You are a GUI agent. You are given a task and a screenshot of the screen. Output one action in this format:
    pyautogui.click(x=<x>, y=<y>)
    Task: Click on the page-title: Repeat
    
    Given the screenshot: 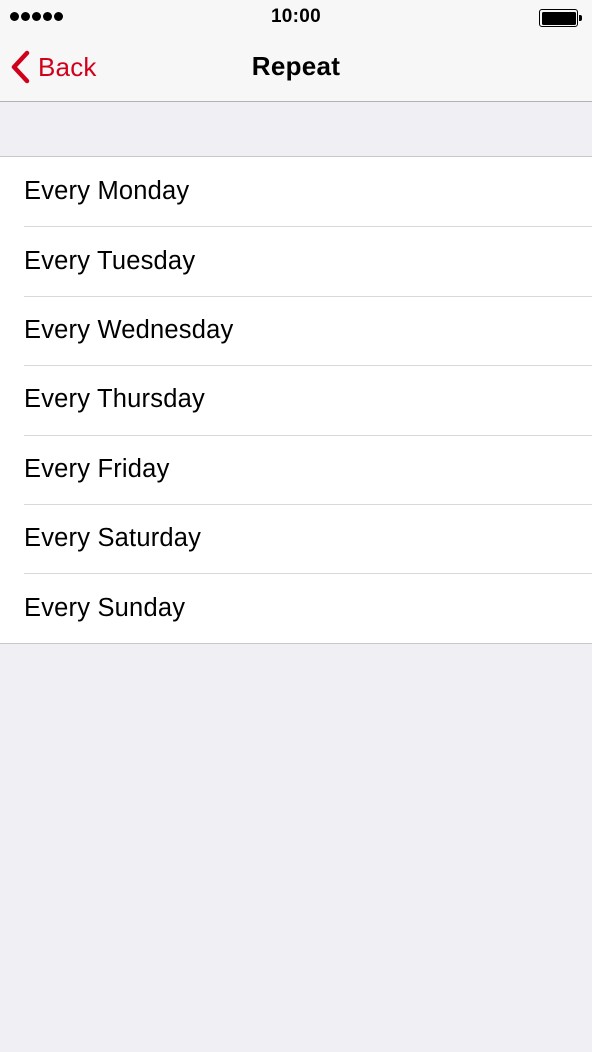 What is the action you would take?
    pyautogui.click(x=296, y=66)
    